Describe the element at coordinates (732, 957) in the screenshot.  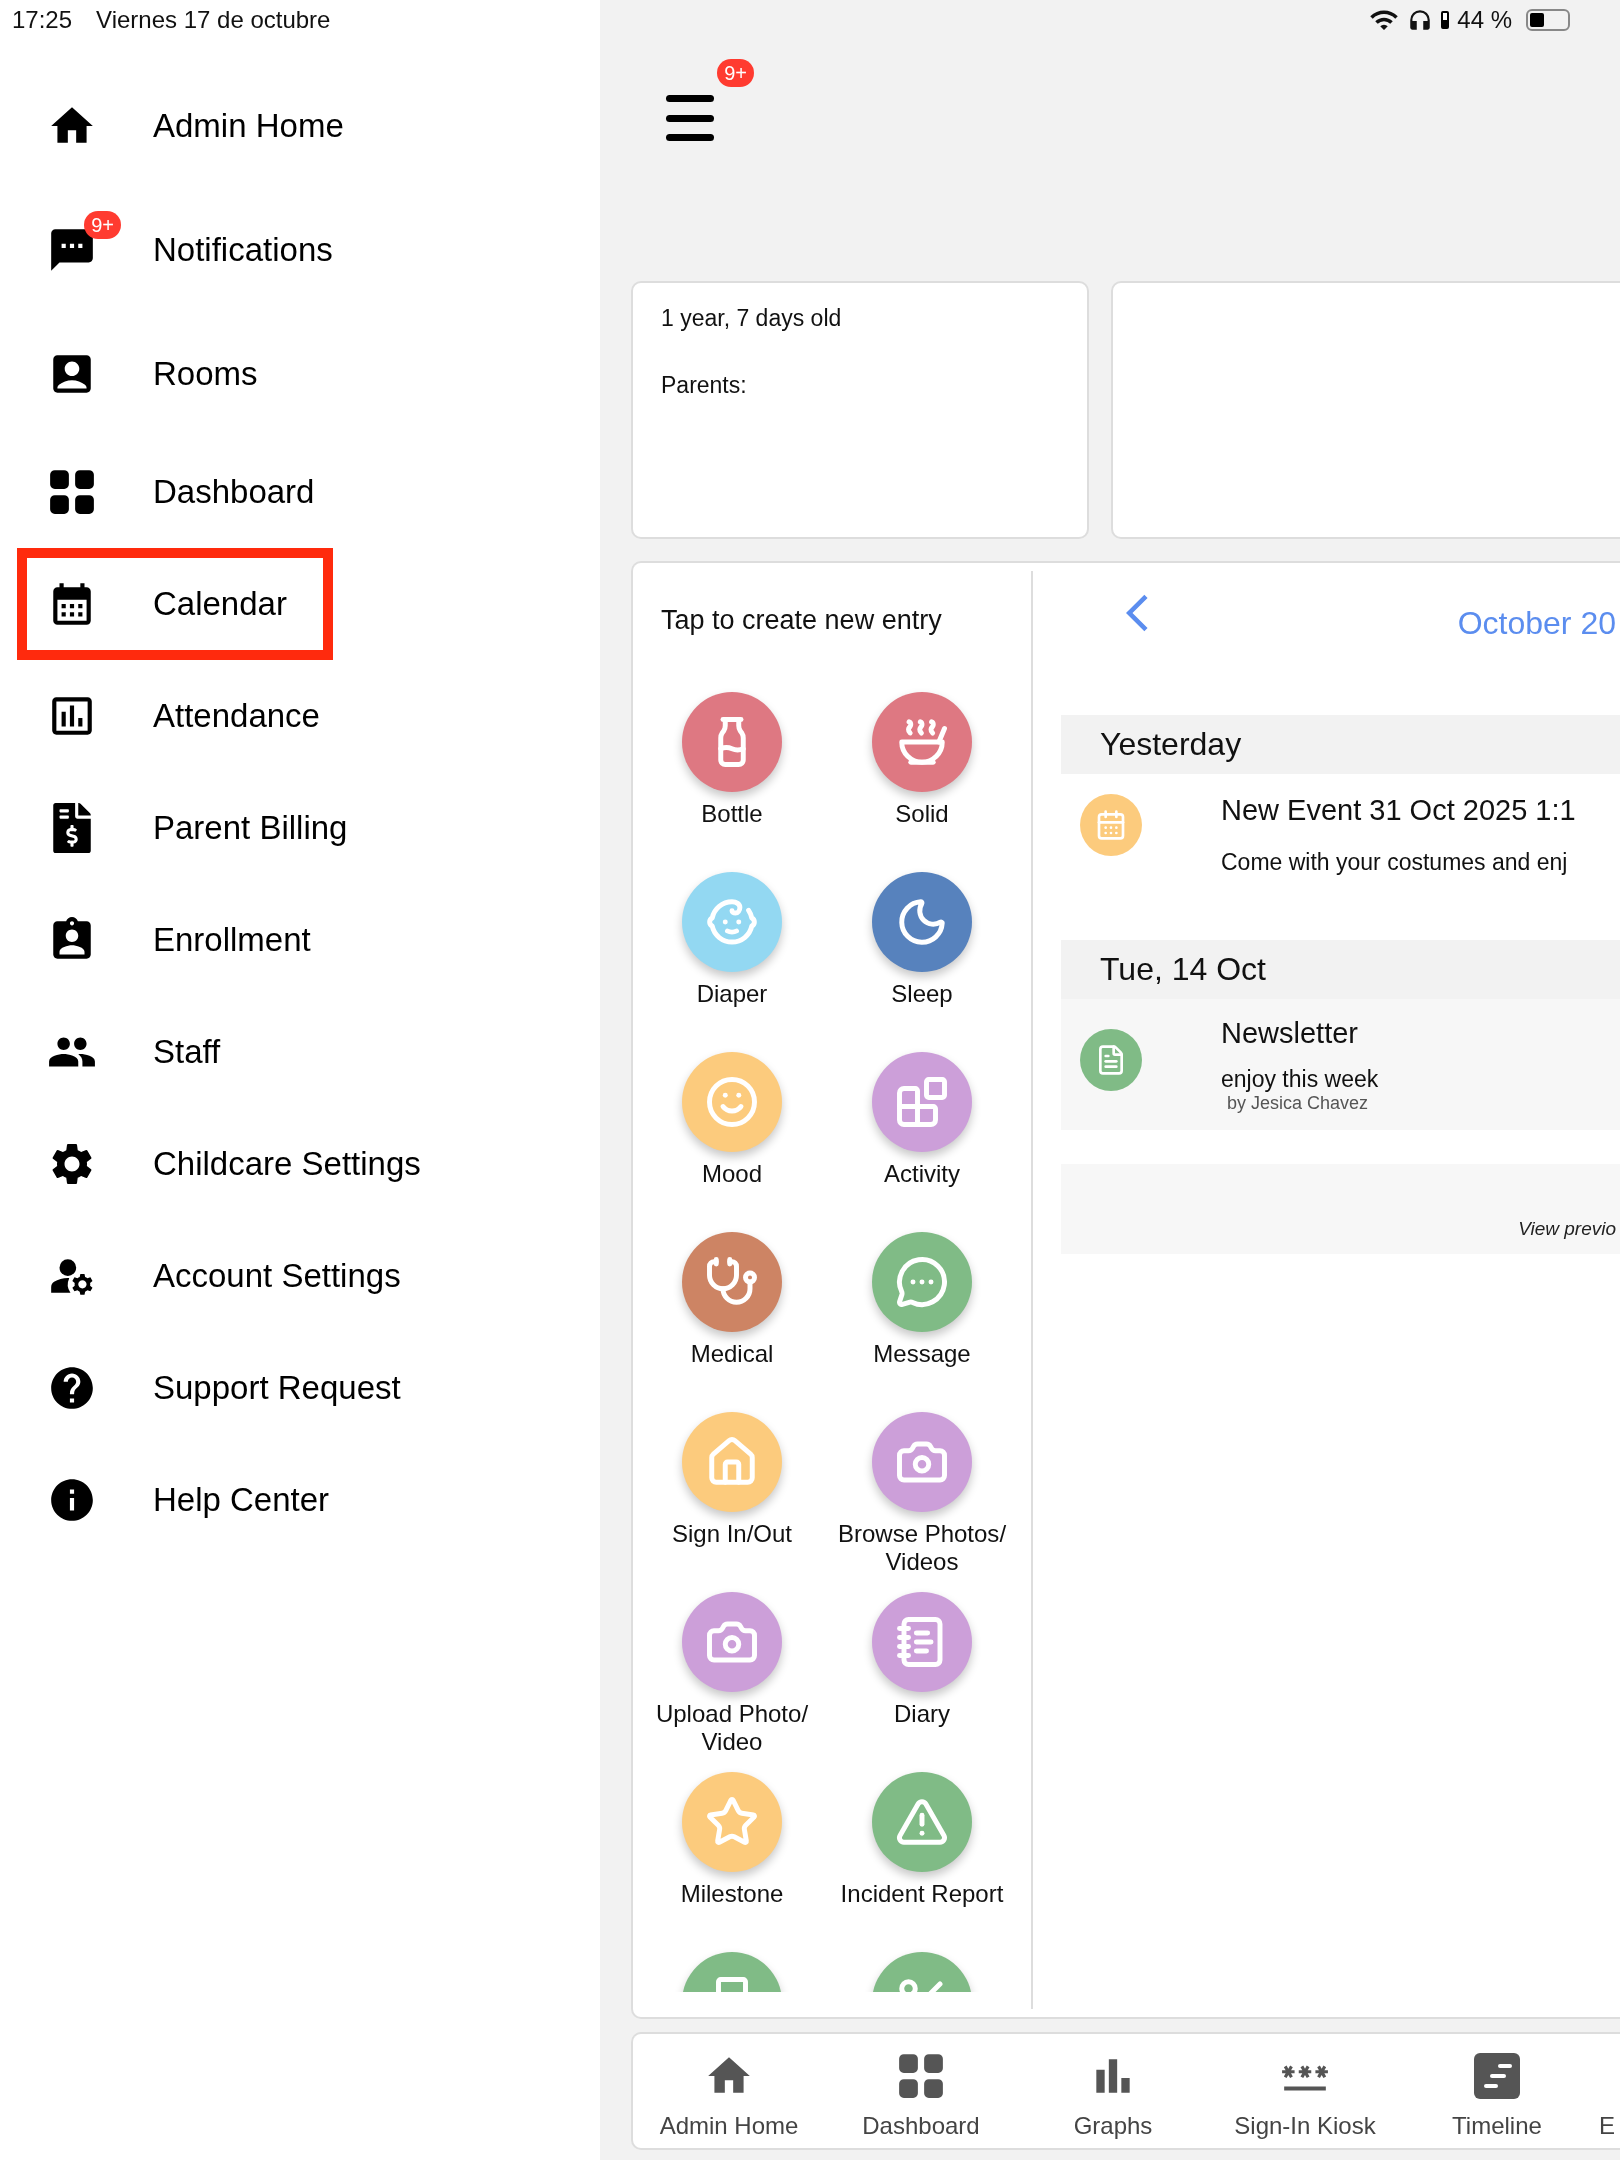
I see `entry-tile: Diaper` at that location.